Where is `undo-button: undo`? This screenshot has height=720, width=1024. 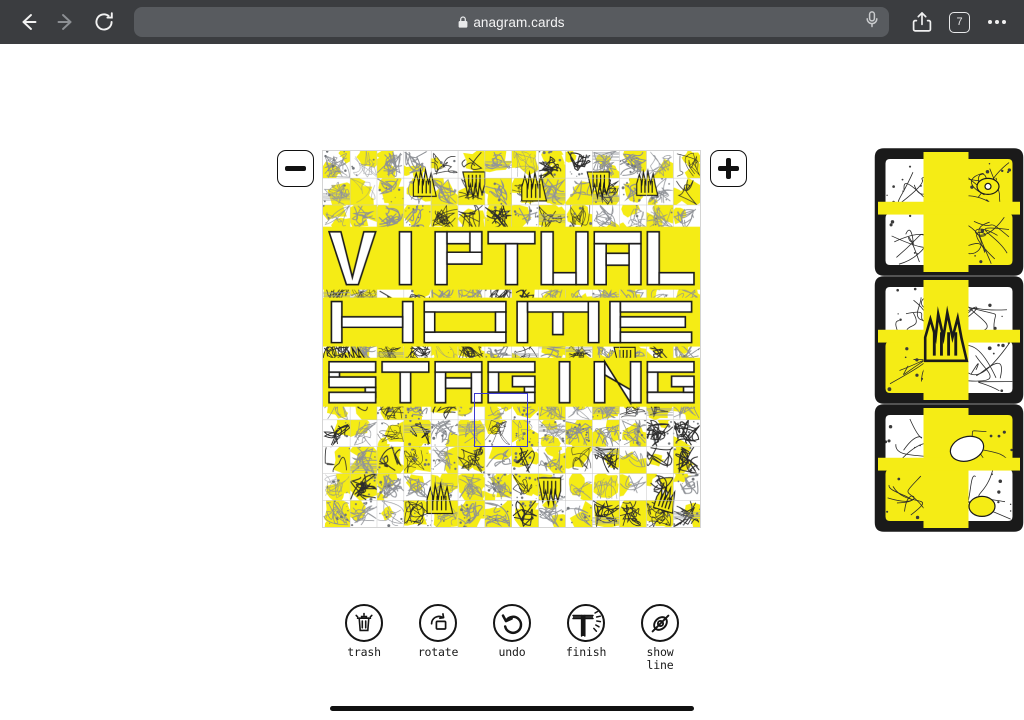 undo-button: undo is located at coordinates (512, 638).